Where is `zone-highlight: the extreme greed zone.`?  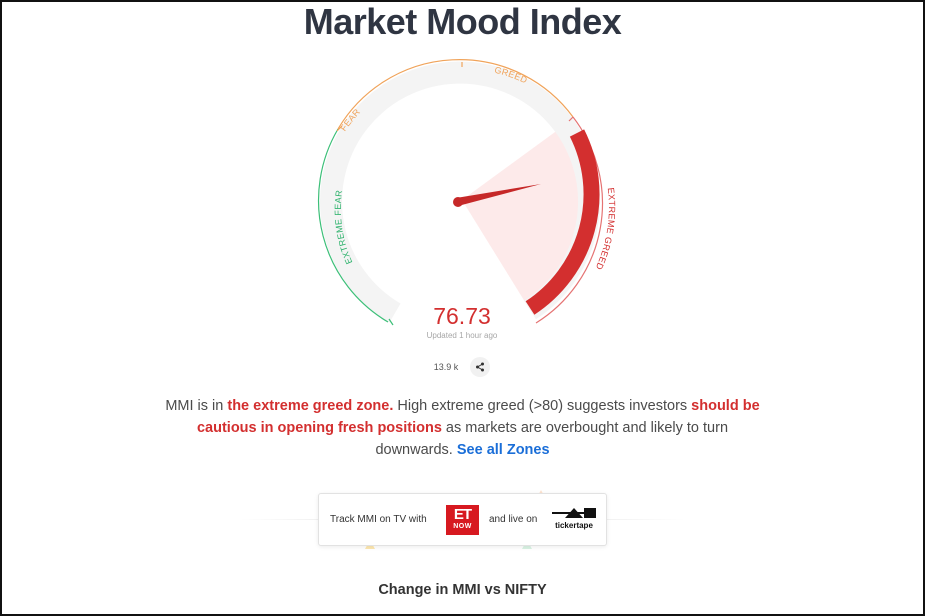
zone-highlight: the extreme greed zone. is located at coordinates (310, 406).